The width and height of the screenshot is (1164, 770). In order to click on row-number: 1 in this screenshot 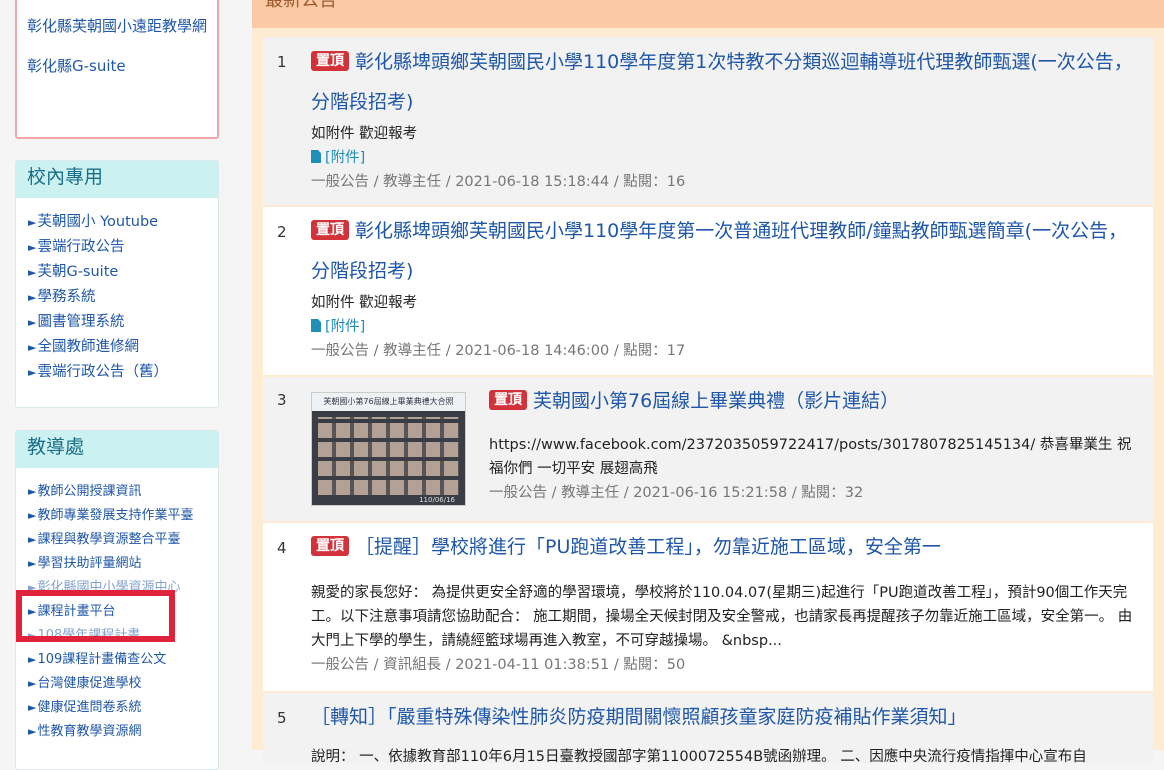, I will do `click(282, 62)`.